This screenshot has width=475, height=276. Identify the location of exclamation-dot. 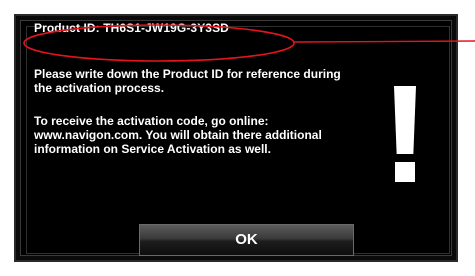
(405, 172).